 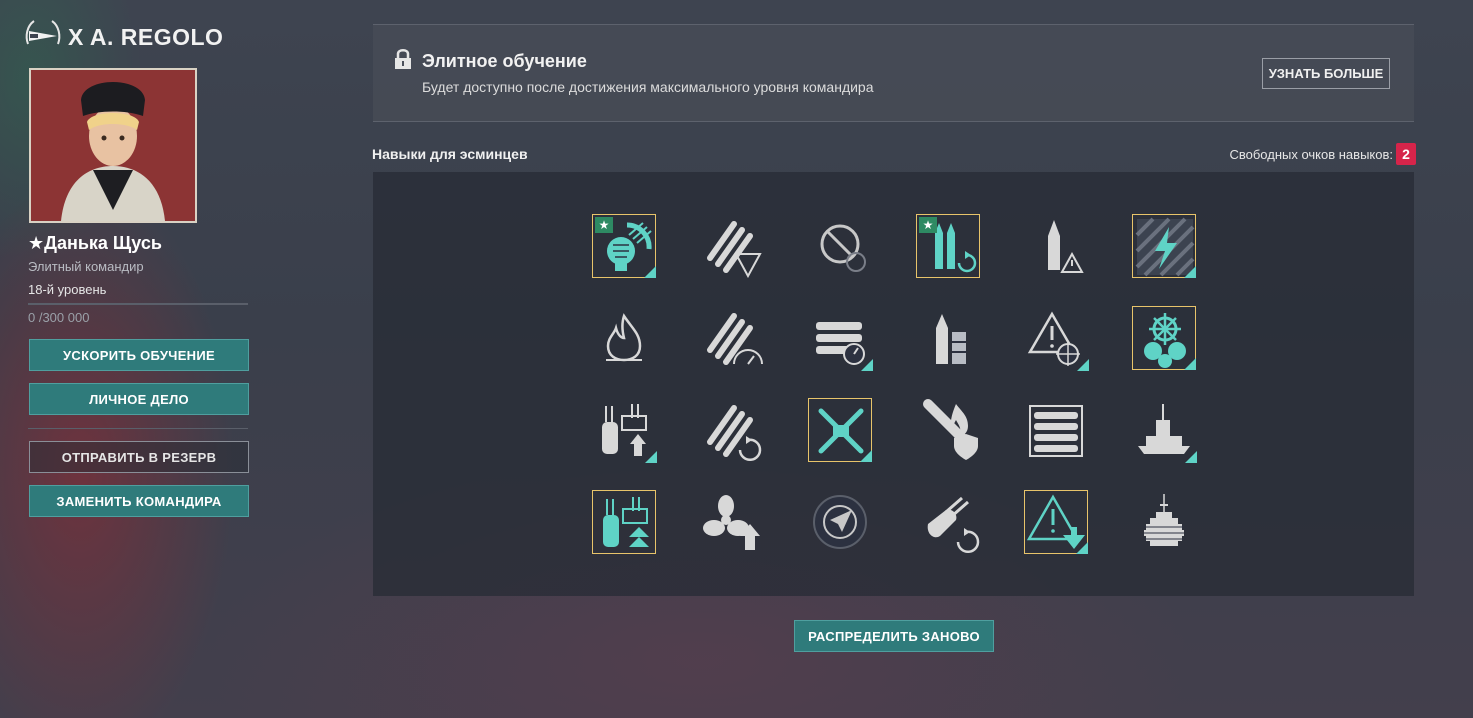 What do you see at coordinates (1056, 430) in the screenshot?
I see `skill-torpedo-magazines` at bounding box center [1056, 430].